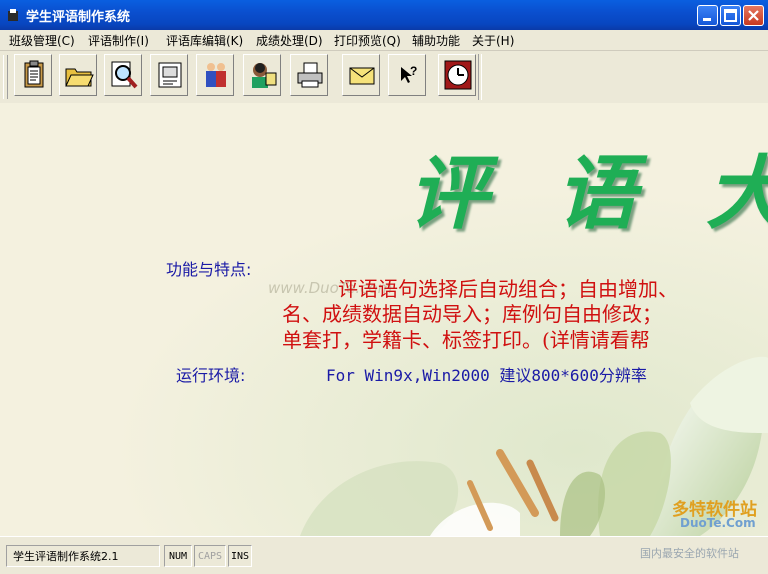 The height and width of the screenshot is (574, 768). What do you see at coordinates (289, 40) in the screenshot?
I see `menu-score-processing: 成绩处理(D)` at bounding box center [289, 40].